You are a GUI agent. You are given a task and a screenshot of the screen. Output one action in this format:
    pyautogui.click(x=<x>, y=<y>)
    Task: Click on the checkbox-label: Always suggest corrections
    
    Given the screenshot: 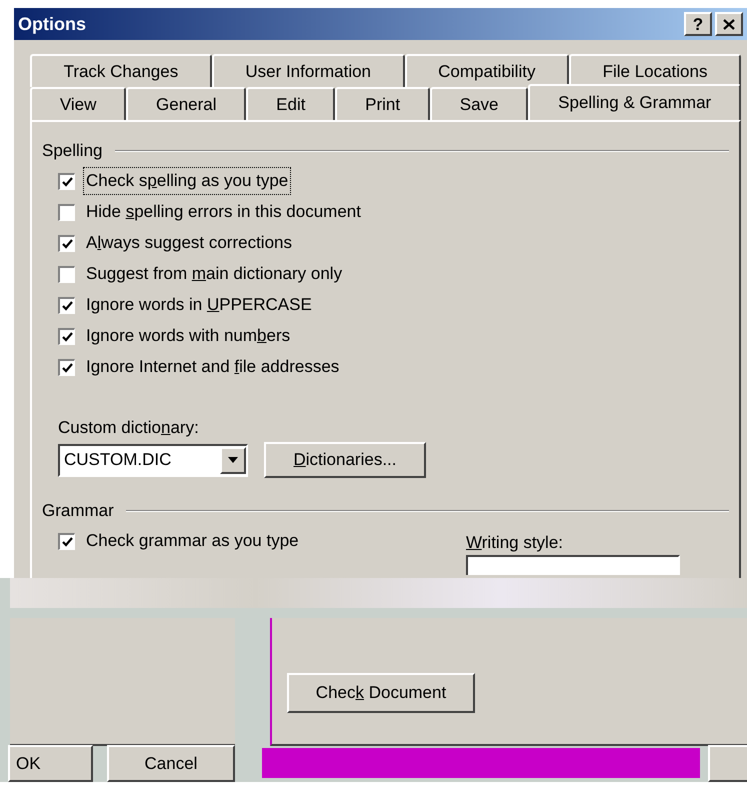 What is the action you would take?
    pyautogui.click(x=189, y=243)
    